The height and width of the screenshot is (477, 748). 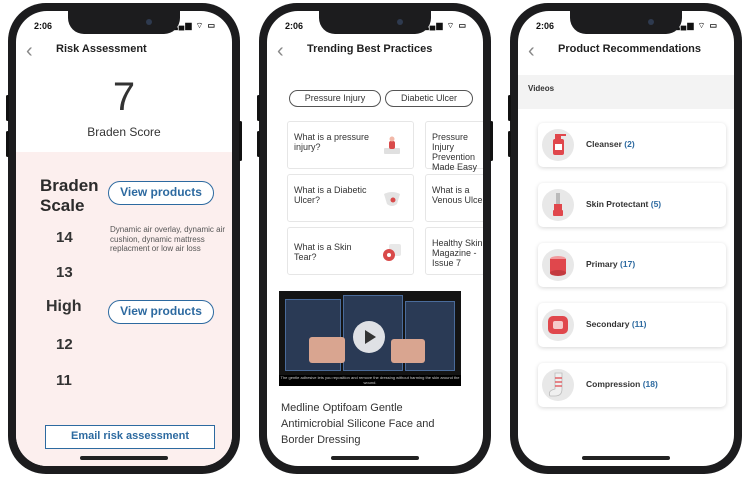 I want to click on article-card: Pressure Injury Prevention Made Easy, so click(x=454, y=146).